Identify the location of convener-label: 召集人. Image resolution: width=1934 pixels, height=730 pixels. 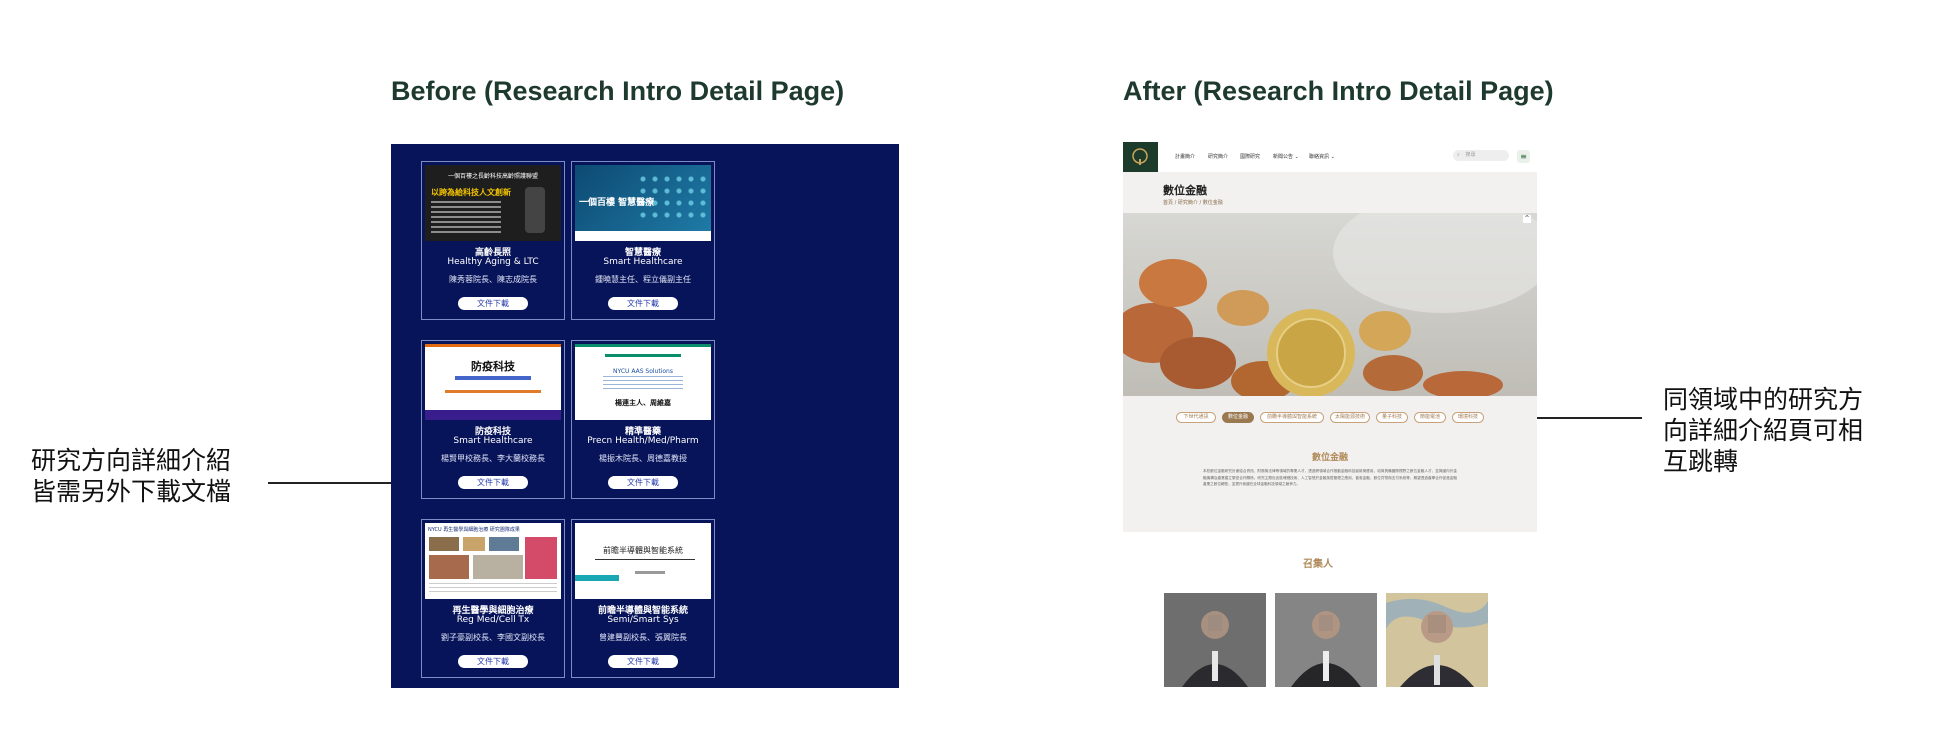
(1318, 564).